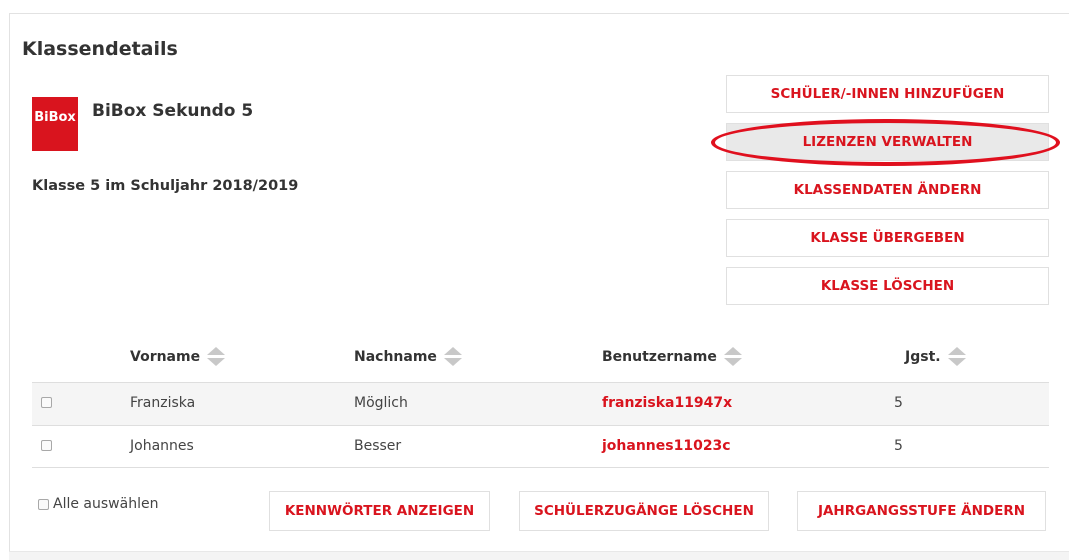 The height and width of the screenshot is (560, 1069). Describe the element at coordinates (381, 403) in the screenshot. I see `cell-nachname: Möglich` at that location.